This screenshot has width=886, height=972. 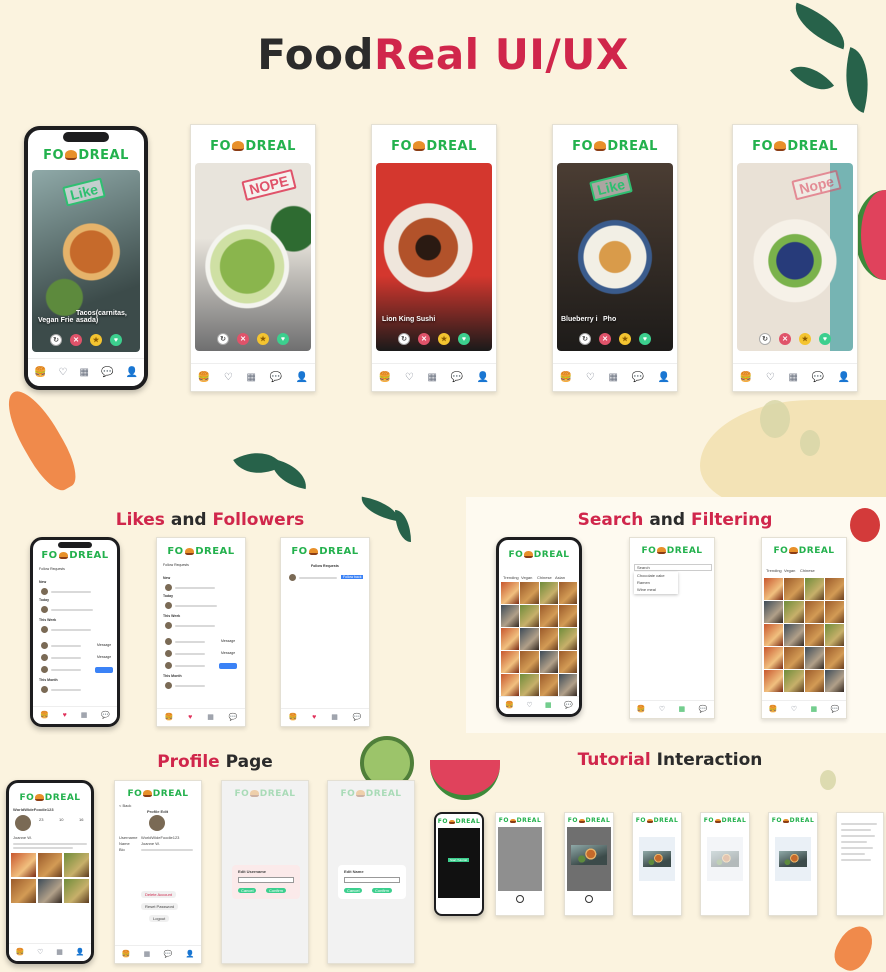 What do you see at coordinates (160, 837) in the screenshot?
I see `field-username-value: WorldWideFoodie123` at bounding box center [160, 837].